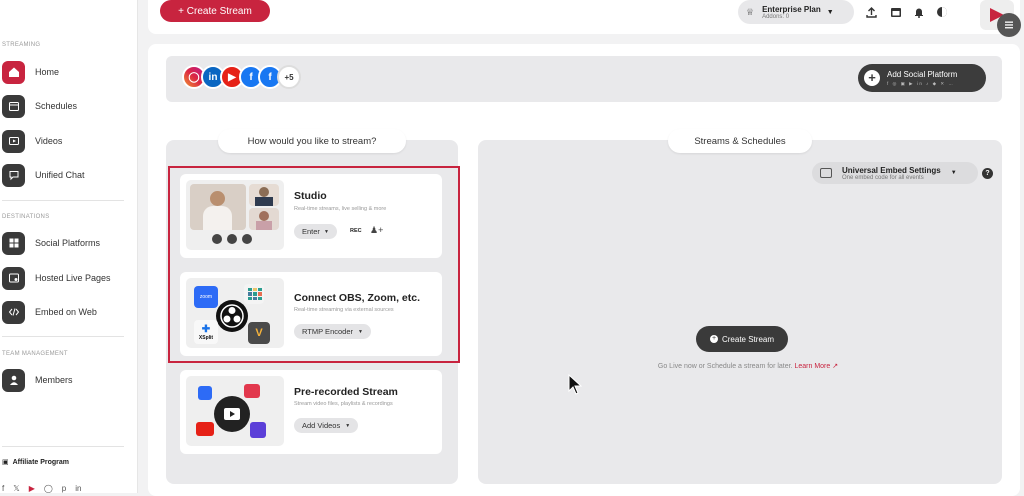 The width and height of the screenshot is (1024, 496). Describe the element at coordinates (54, 380) in the screenshot. I see `sidebar-item-label: Members` at that location.